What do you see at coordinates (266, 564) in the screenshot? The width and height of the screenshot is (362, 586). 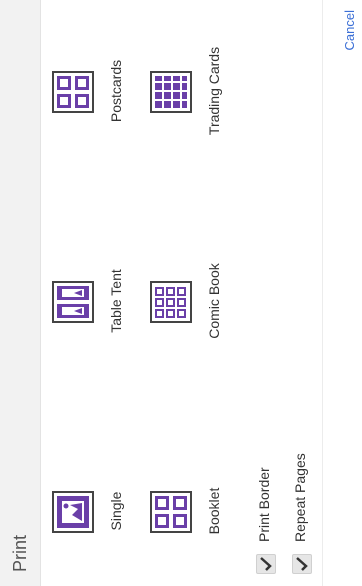 I see `print-border-checkbox` at bounding box center [266, 564].